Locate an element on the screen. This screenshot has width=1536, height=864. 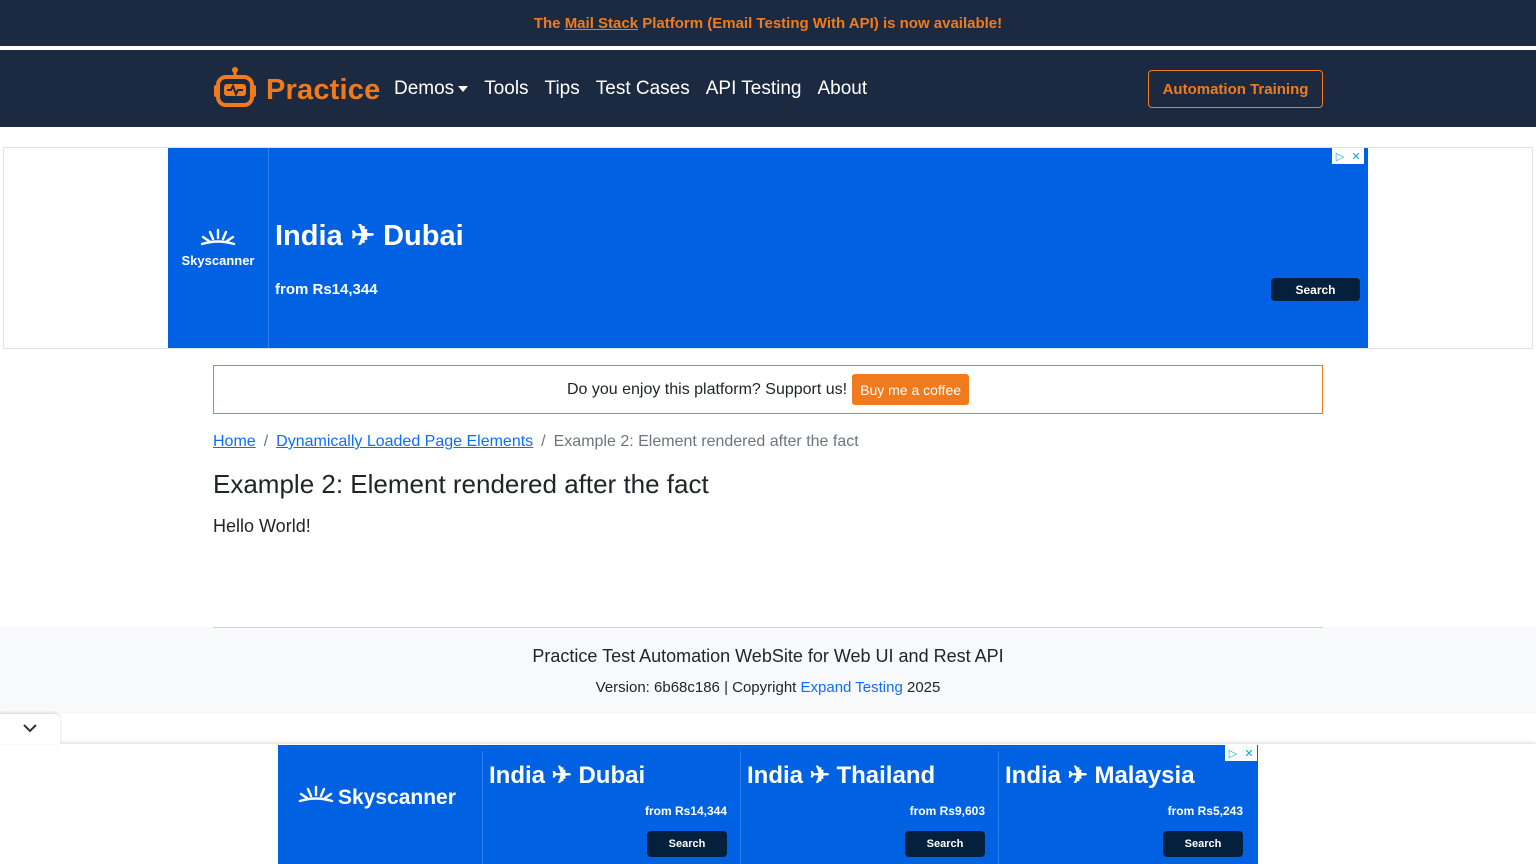
caret-down-icon is located at coordinates (463, 89).